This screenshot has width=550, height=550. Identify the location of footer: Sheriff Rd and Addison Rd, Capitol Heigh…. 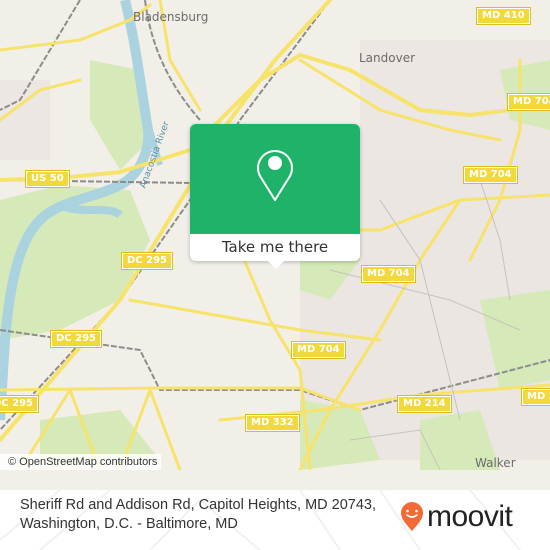
(275, 520).